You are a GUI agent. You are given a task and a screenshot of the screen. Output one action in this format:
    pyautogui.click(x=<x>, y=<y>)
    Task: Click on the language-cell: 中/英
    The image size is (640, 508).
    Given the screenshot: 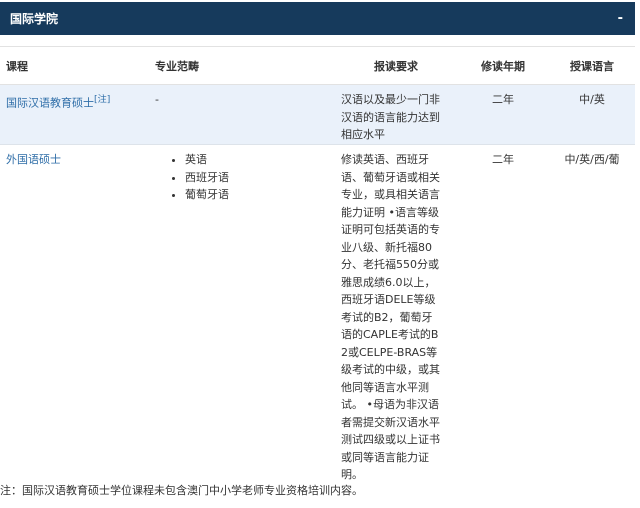 What is the action you would take?
    pyautogui.click(x=592, y=114)
    